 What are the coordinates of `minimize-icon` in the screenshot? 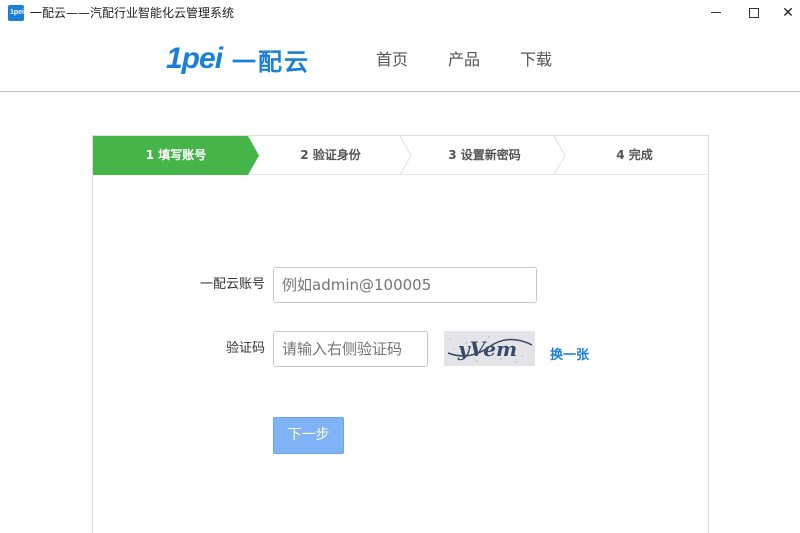 It's located at (716, 12).